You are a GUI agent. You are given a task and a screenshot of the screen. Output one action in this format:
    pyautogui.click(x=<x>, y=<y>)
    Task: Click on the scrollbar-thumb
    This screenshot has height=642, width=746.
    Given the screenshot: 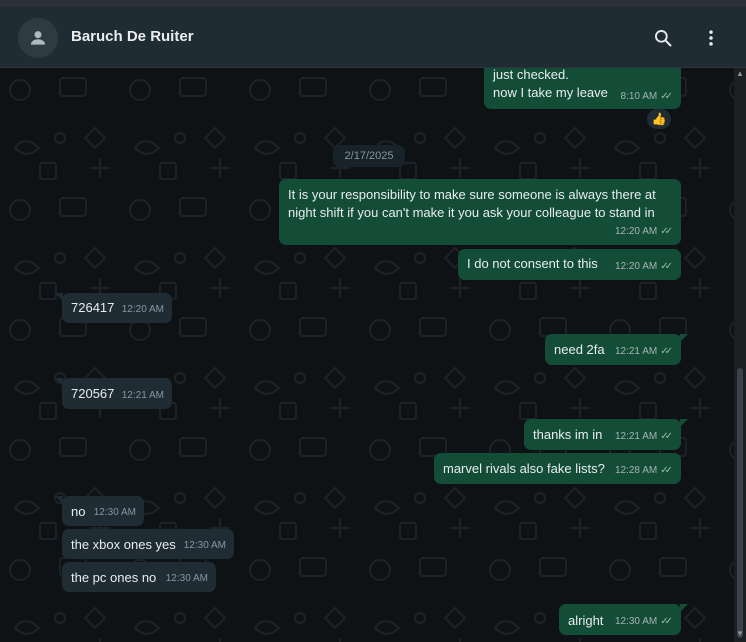 What is the action you would take?
    pyautogui.click(x=740, y=503)
    